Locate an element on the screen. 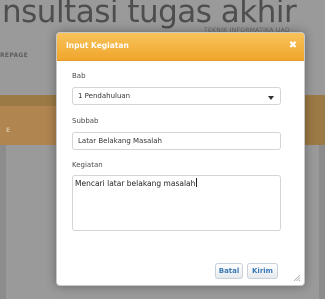  nav-tab-active is located at coordinates (29, 125).